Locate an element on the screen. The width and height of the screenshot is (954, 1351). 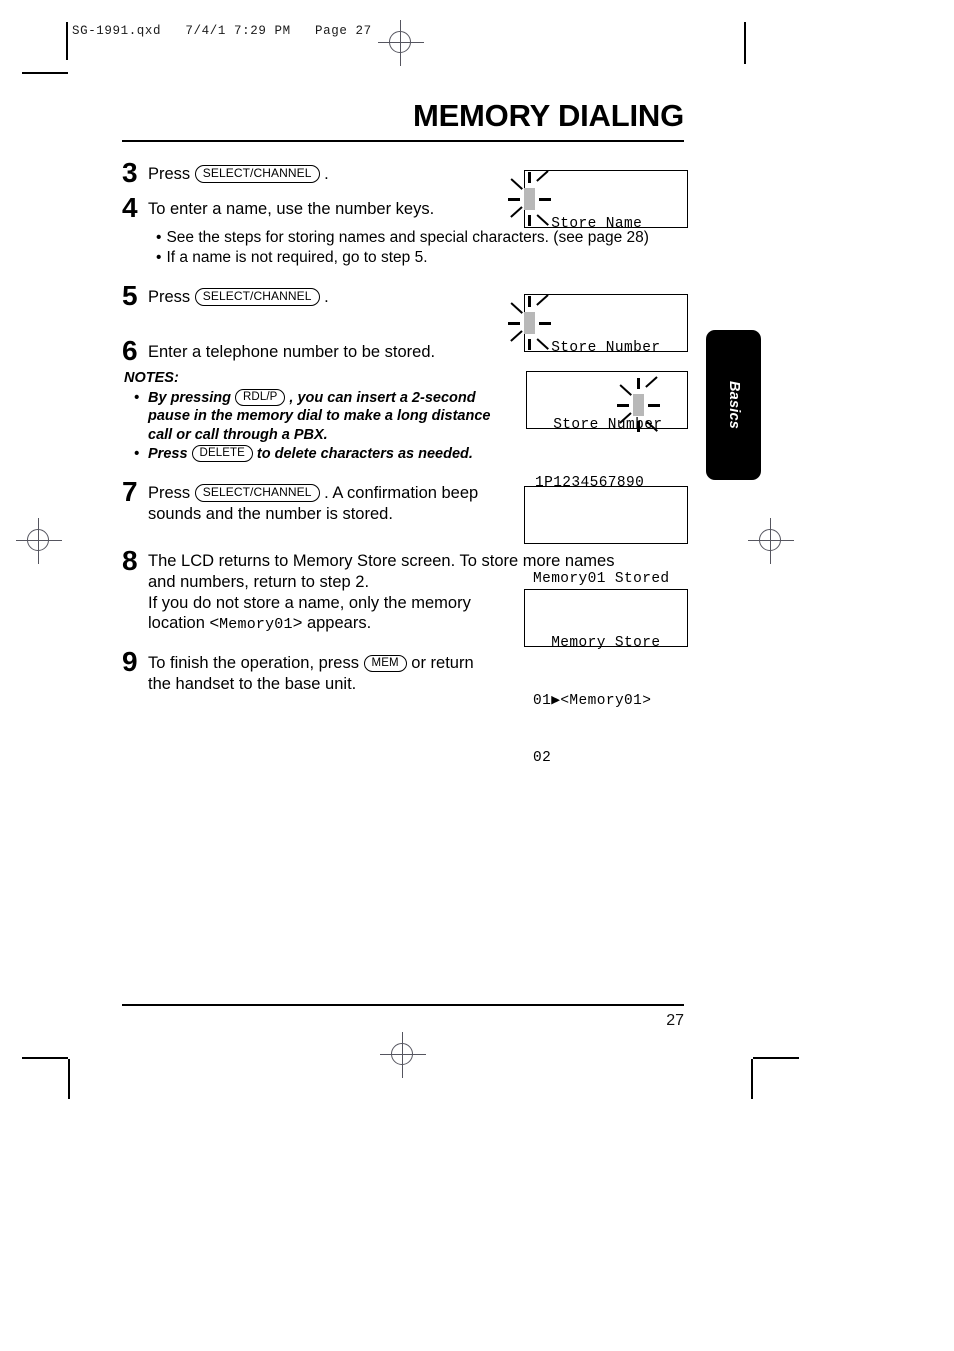
section-tab-label: Basics is located at coordinates (733, 405).